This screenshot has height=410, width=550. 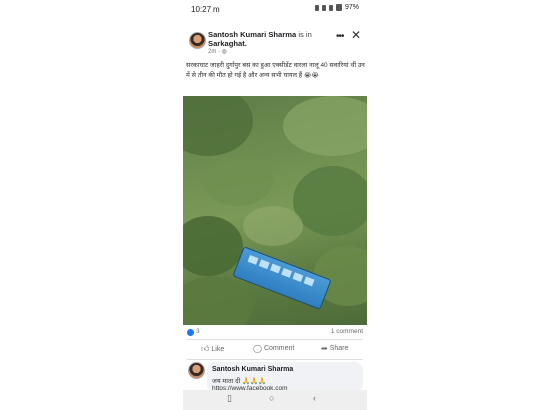 I want to click on commenter-avatar, so click(x=196, y=370).